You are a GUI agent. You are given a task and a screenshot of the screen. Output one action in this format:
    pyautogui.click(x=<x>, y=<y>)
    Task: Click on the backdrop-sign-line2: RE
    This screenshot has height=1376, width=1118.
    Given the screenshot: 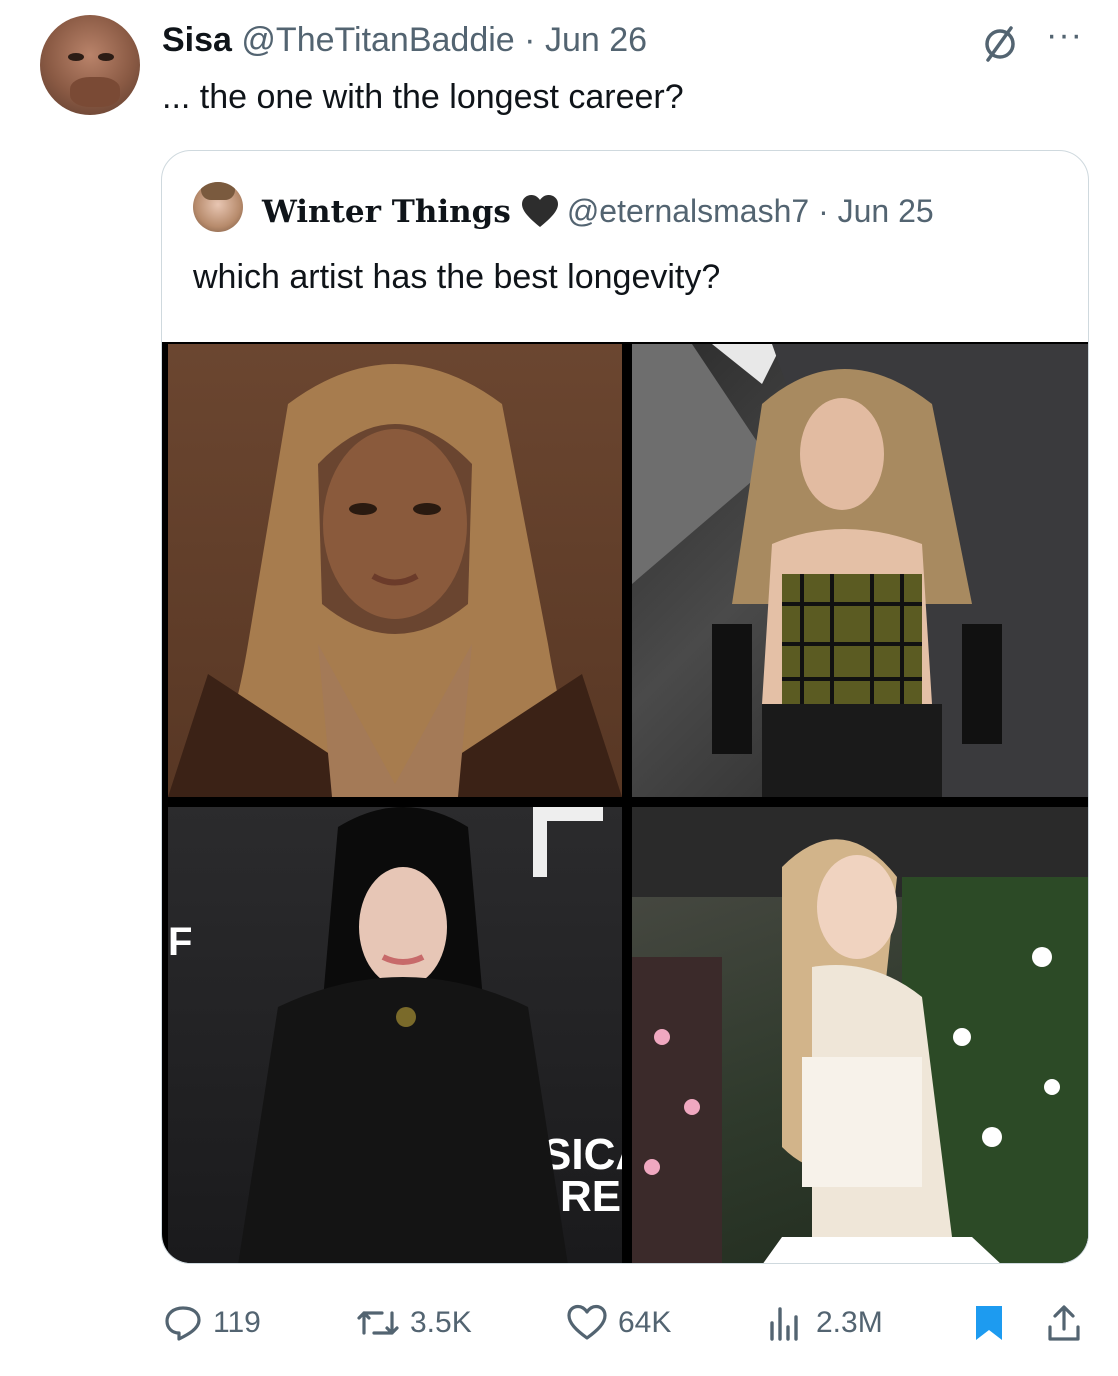 What is the action you would take?
    pyautogui.click(x=590, y=1196)
    